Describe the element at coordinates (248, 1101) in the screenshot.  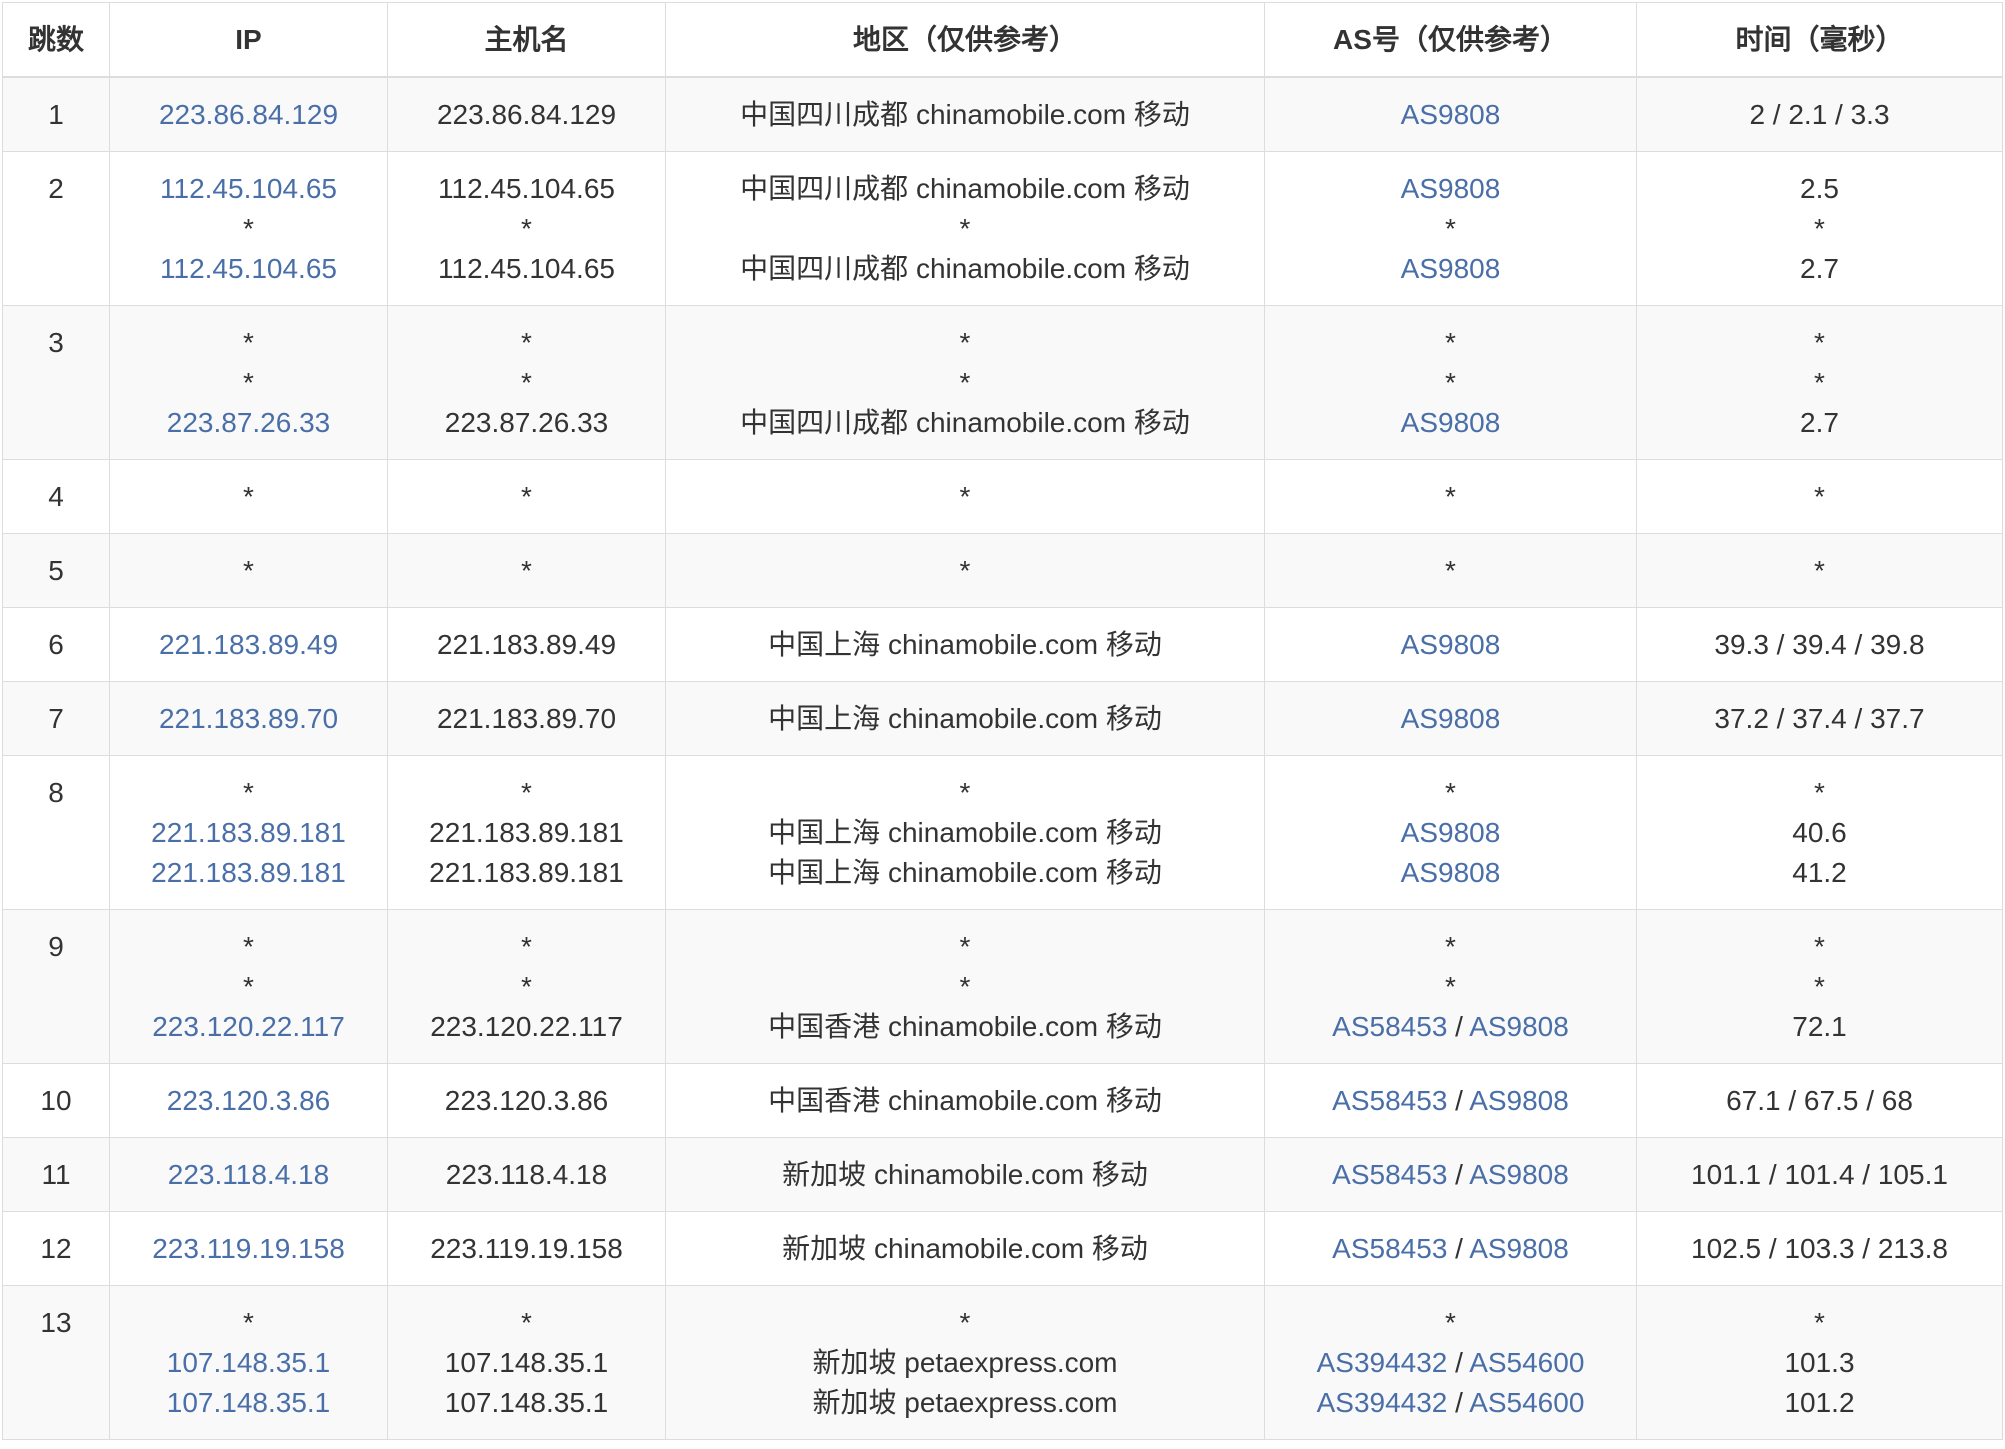
I see `ip-link: 223.120.3.86` at that location.